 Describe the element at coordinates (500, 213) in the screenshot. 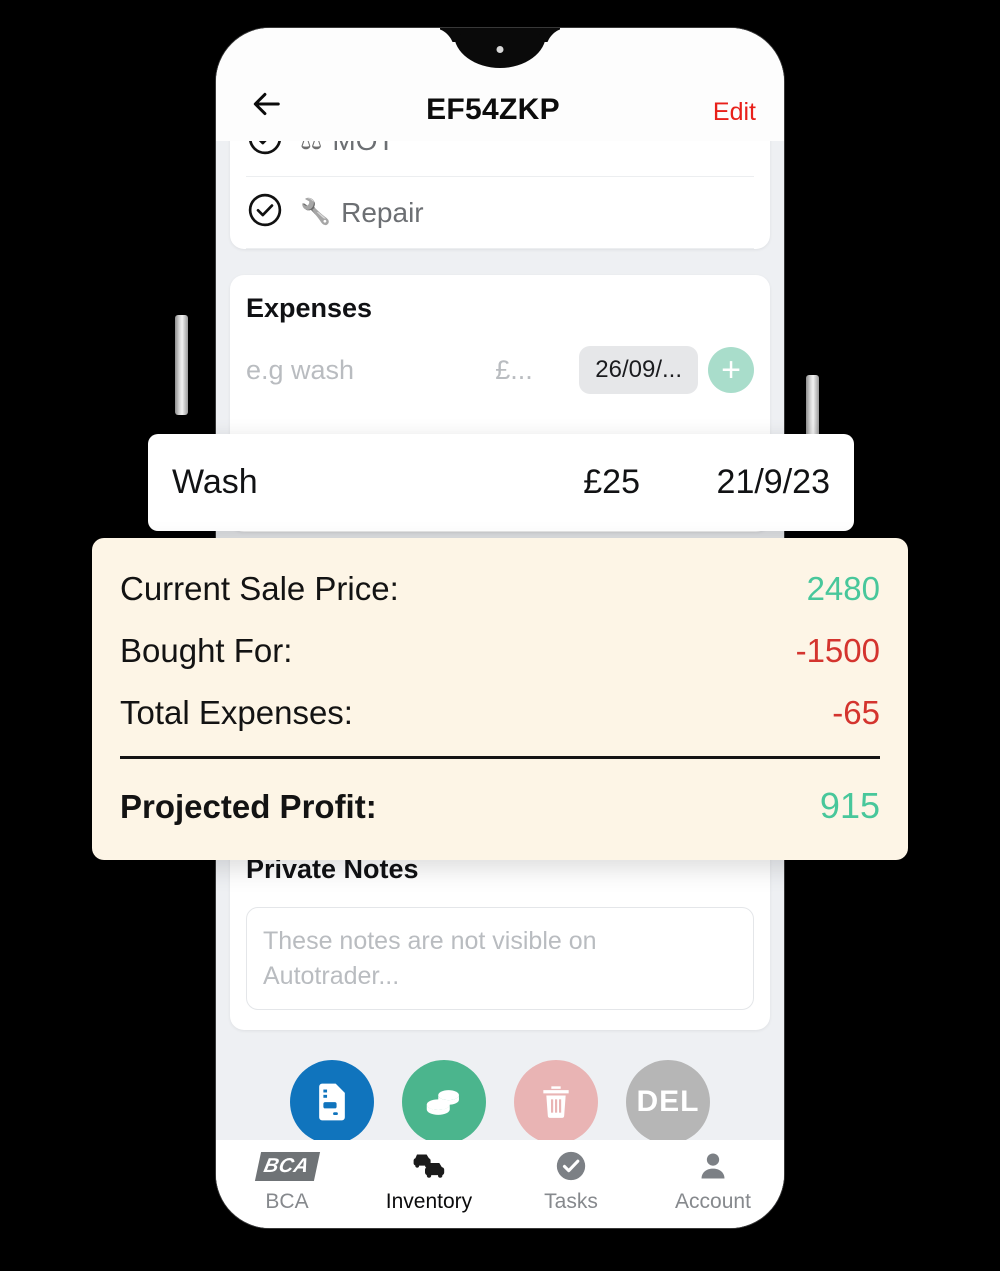

I see `checklist-item-repair: 🔧 Repair` at that location.